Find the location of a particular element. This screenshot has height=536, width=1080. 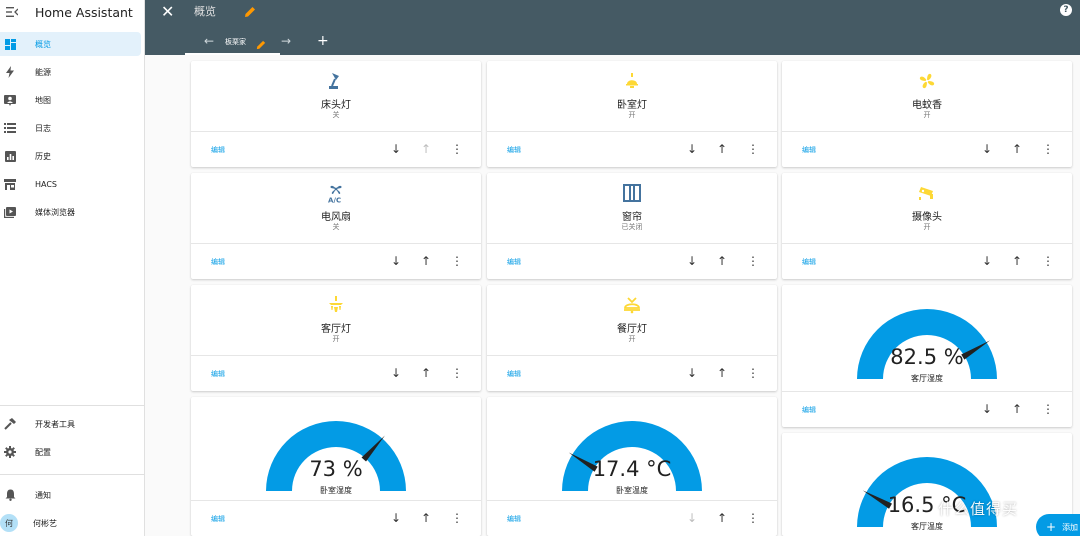

entity-name: 电风扇 is located at coordinates (336, 217).